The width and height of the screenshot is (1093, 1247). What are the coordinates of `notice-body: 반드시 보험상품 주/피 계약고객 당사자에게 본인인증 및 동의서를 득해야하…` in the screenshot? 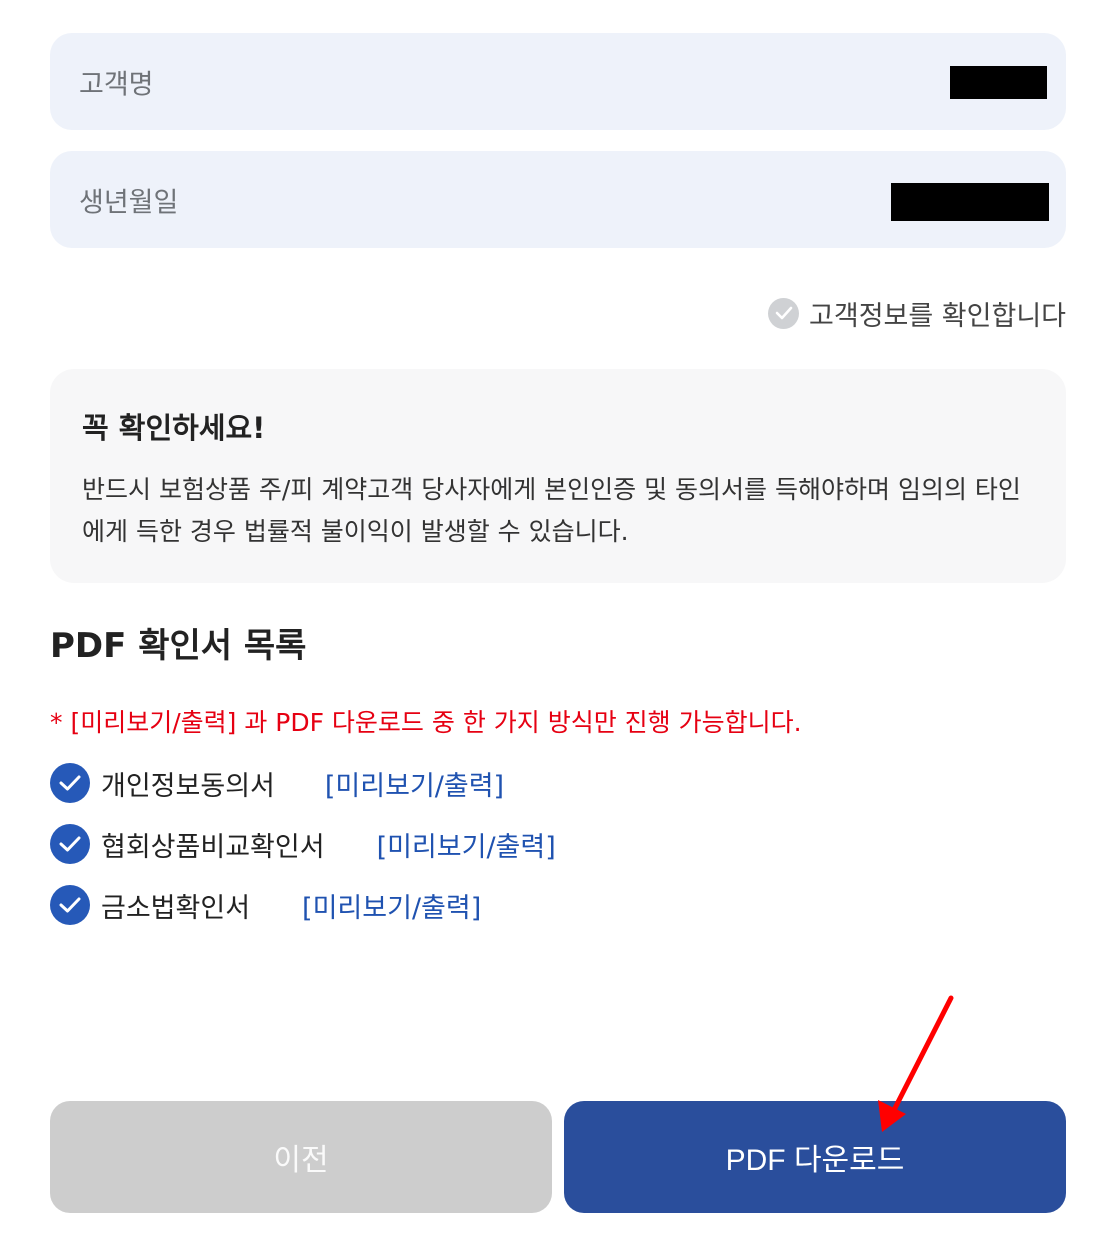 It's located at (551, 510).